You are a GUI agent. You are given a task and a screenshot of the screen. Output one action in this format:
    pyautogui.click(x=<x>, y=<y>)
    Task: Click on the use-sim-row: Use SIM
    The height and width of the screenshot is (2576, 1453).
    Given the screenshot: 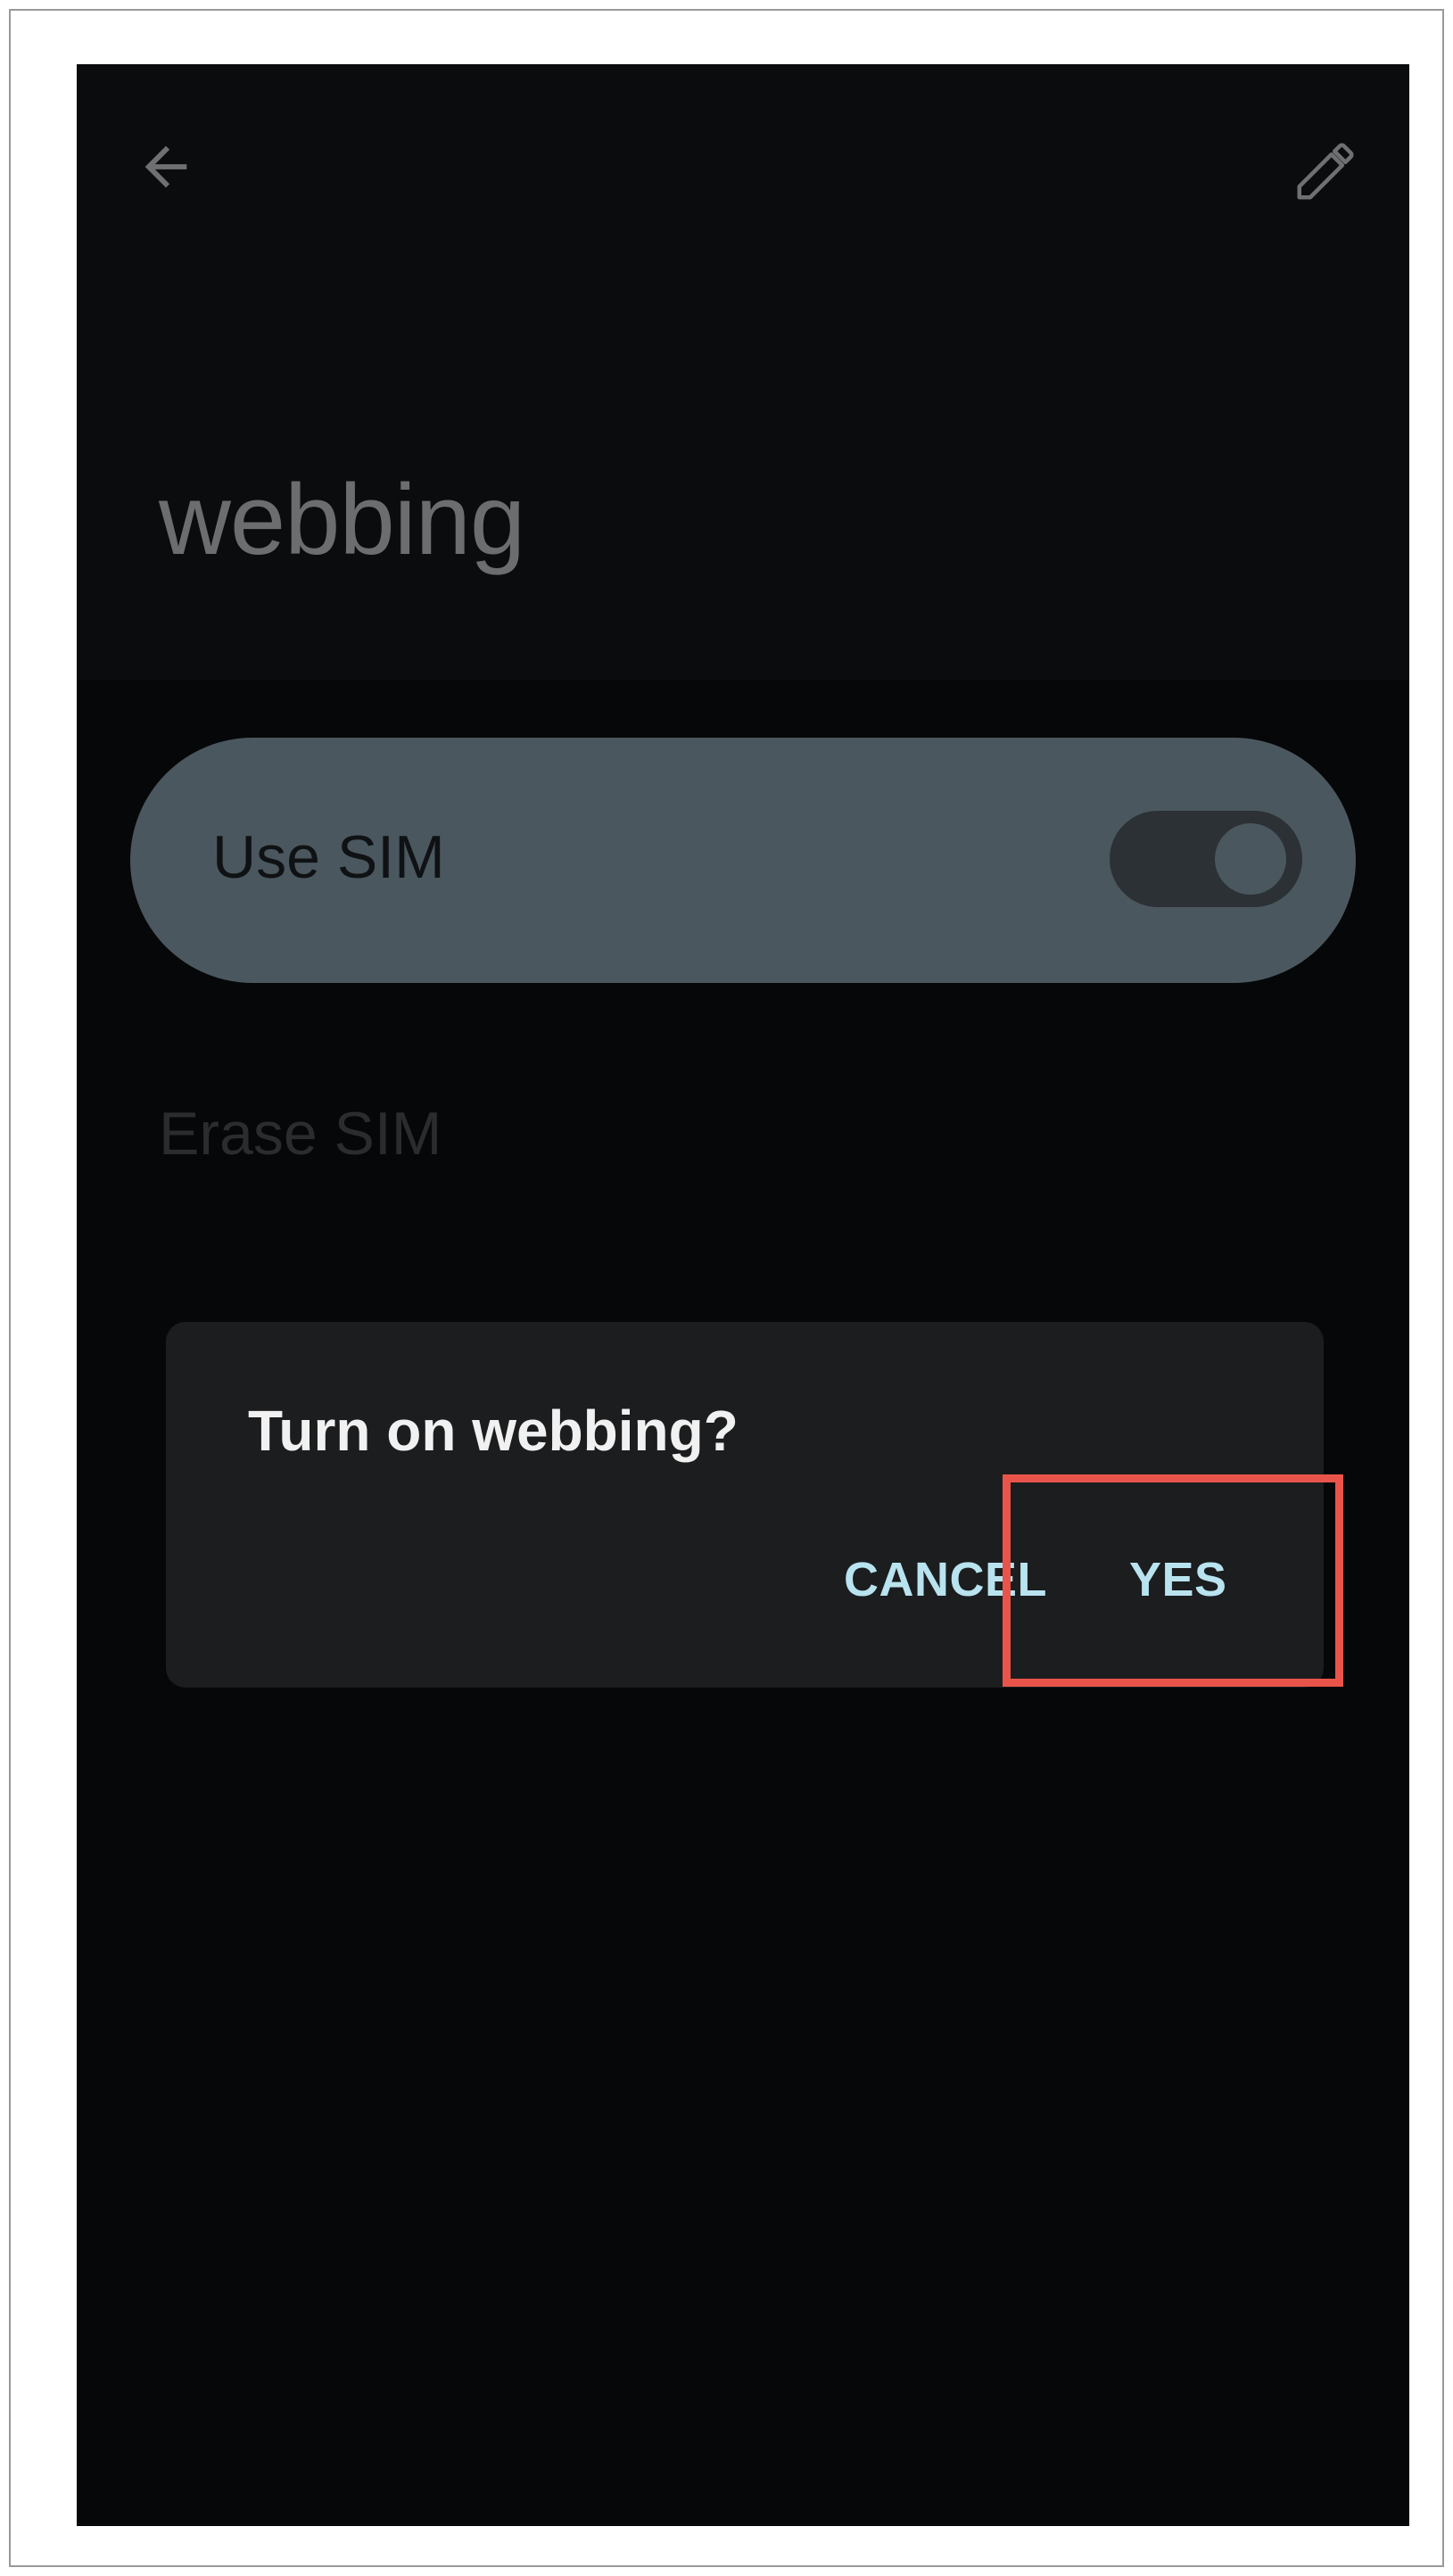 What is the action you would take?
    pyautogui.click(x=743, y=861)
    